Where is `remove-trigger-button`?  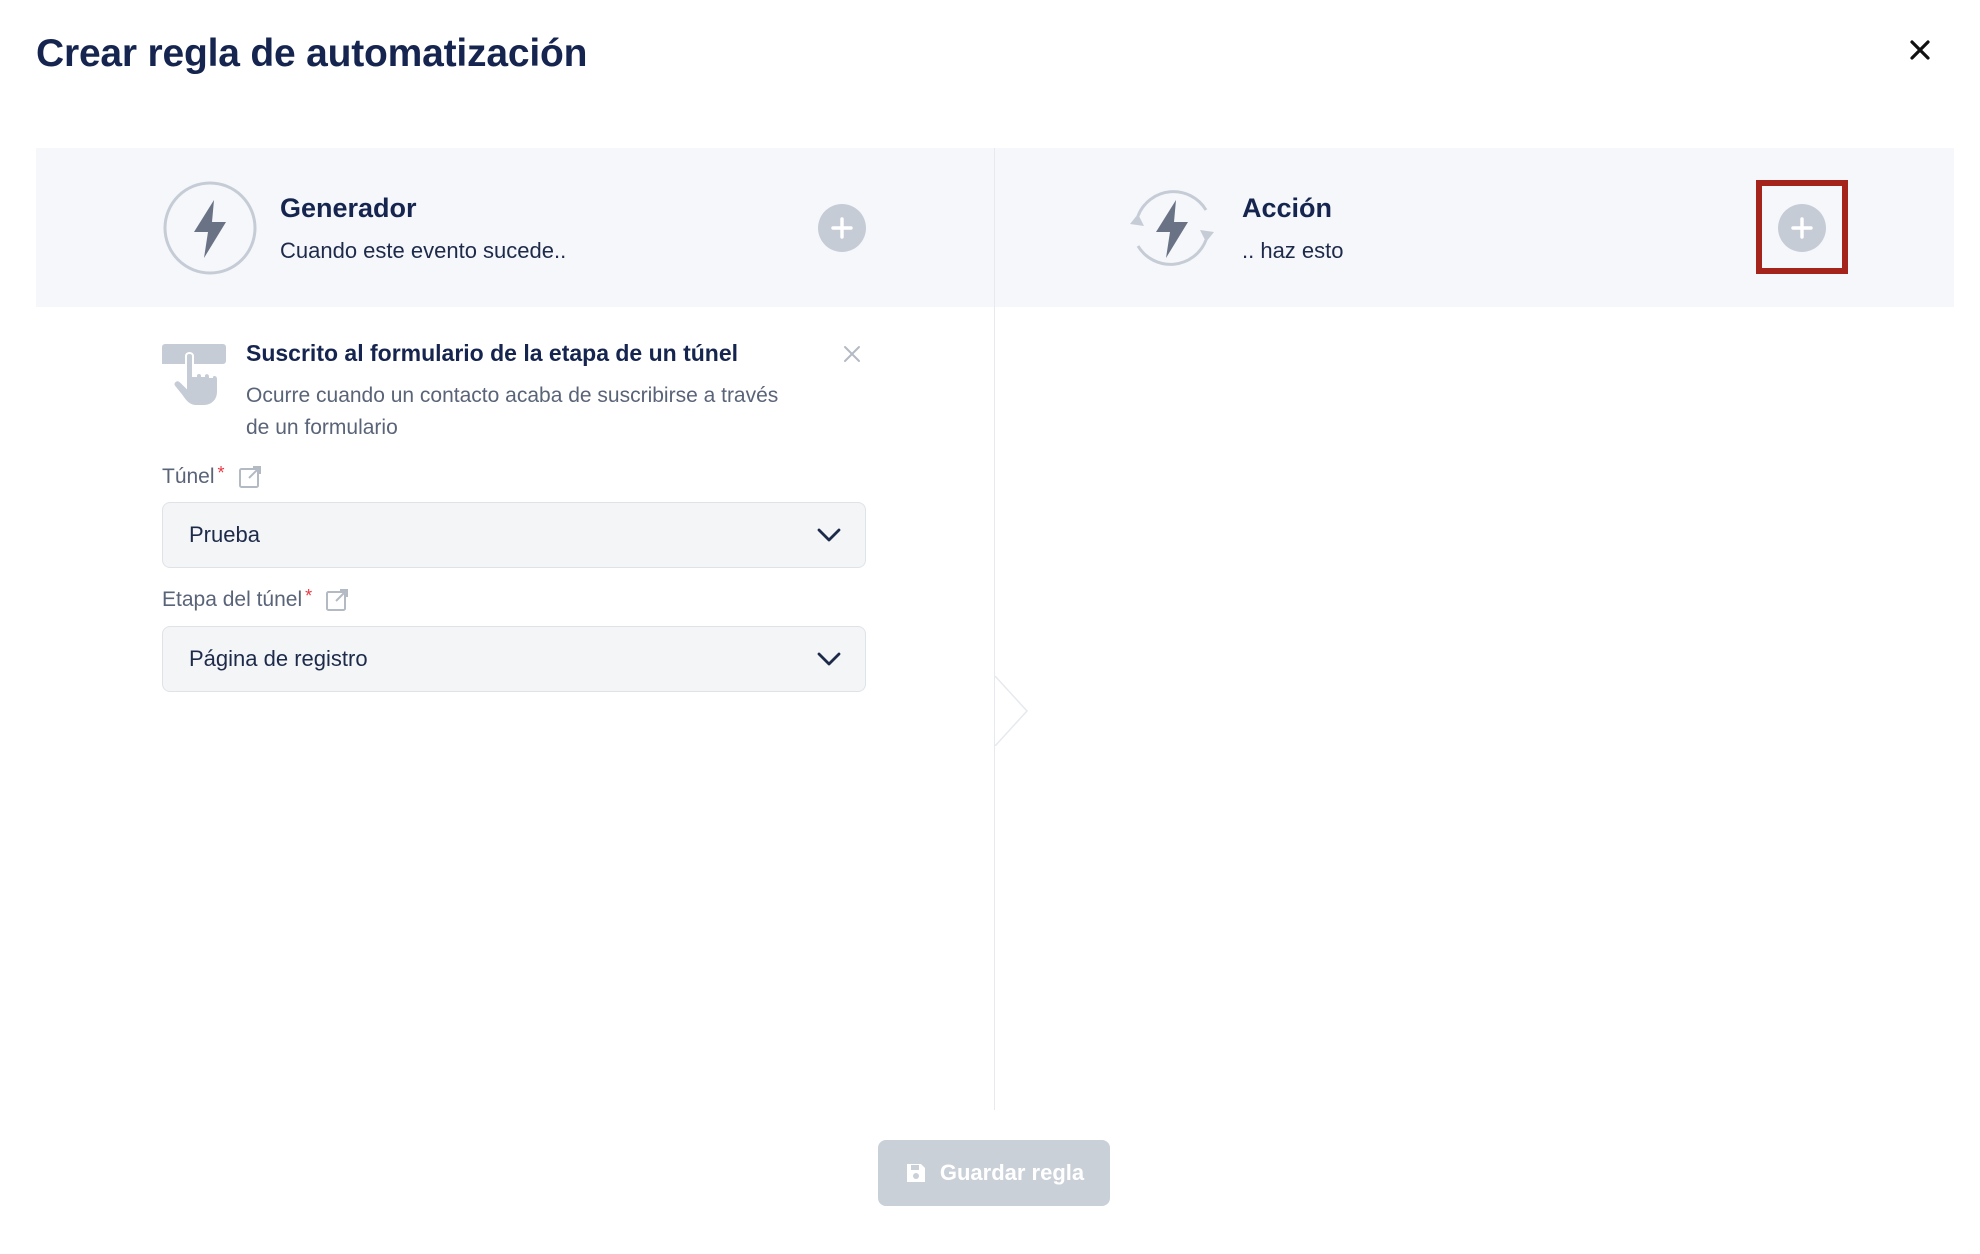 remove-trigger-button is located at coordinates (852, 354).